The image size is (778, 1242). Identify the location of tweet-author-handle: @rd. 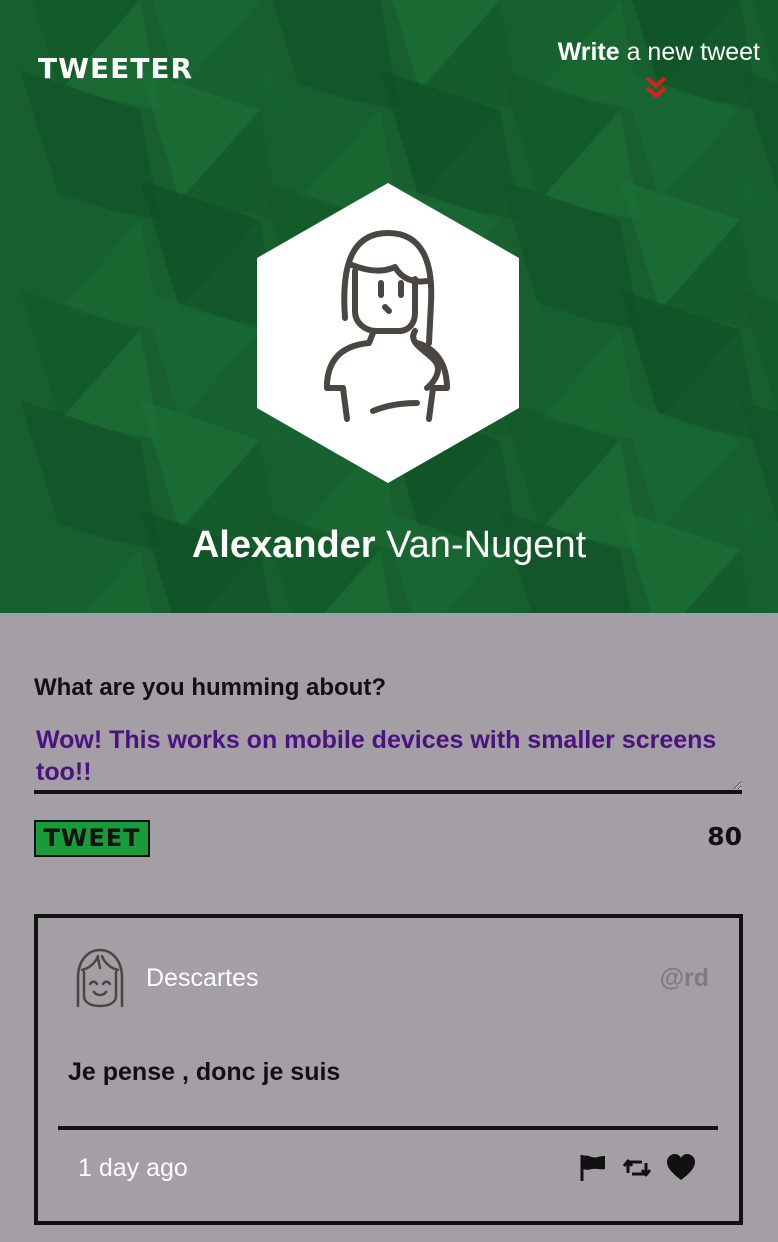
(684, 978).